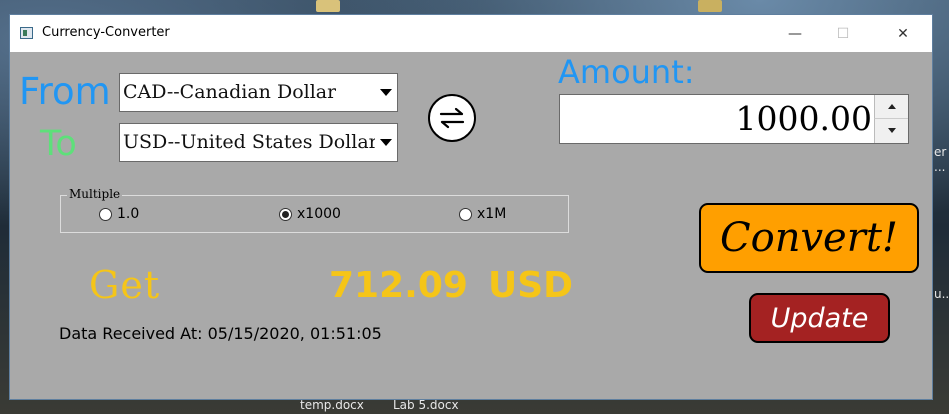 Image resolution: width=949 pixels, height=414 pixels. I want to click on decrement-button, so click(891, 131).